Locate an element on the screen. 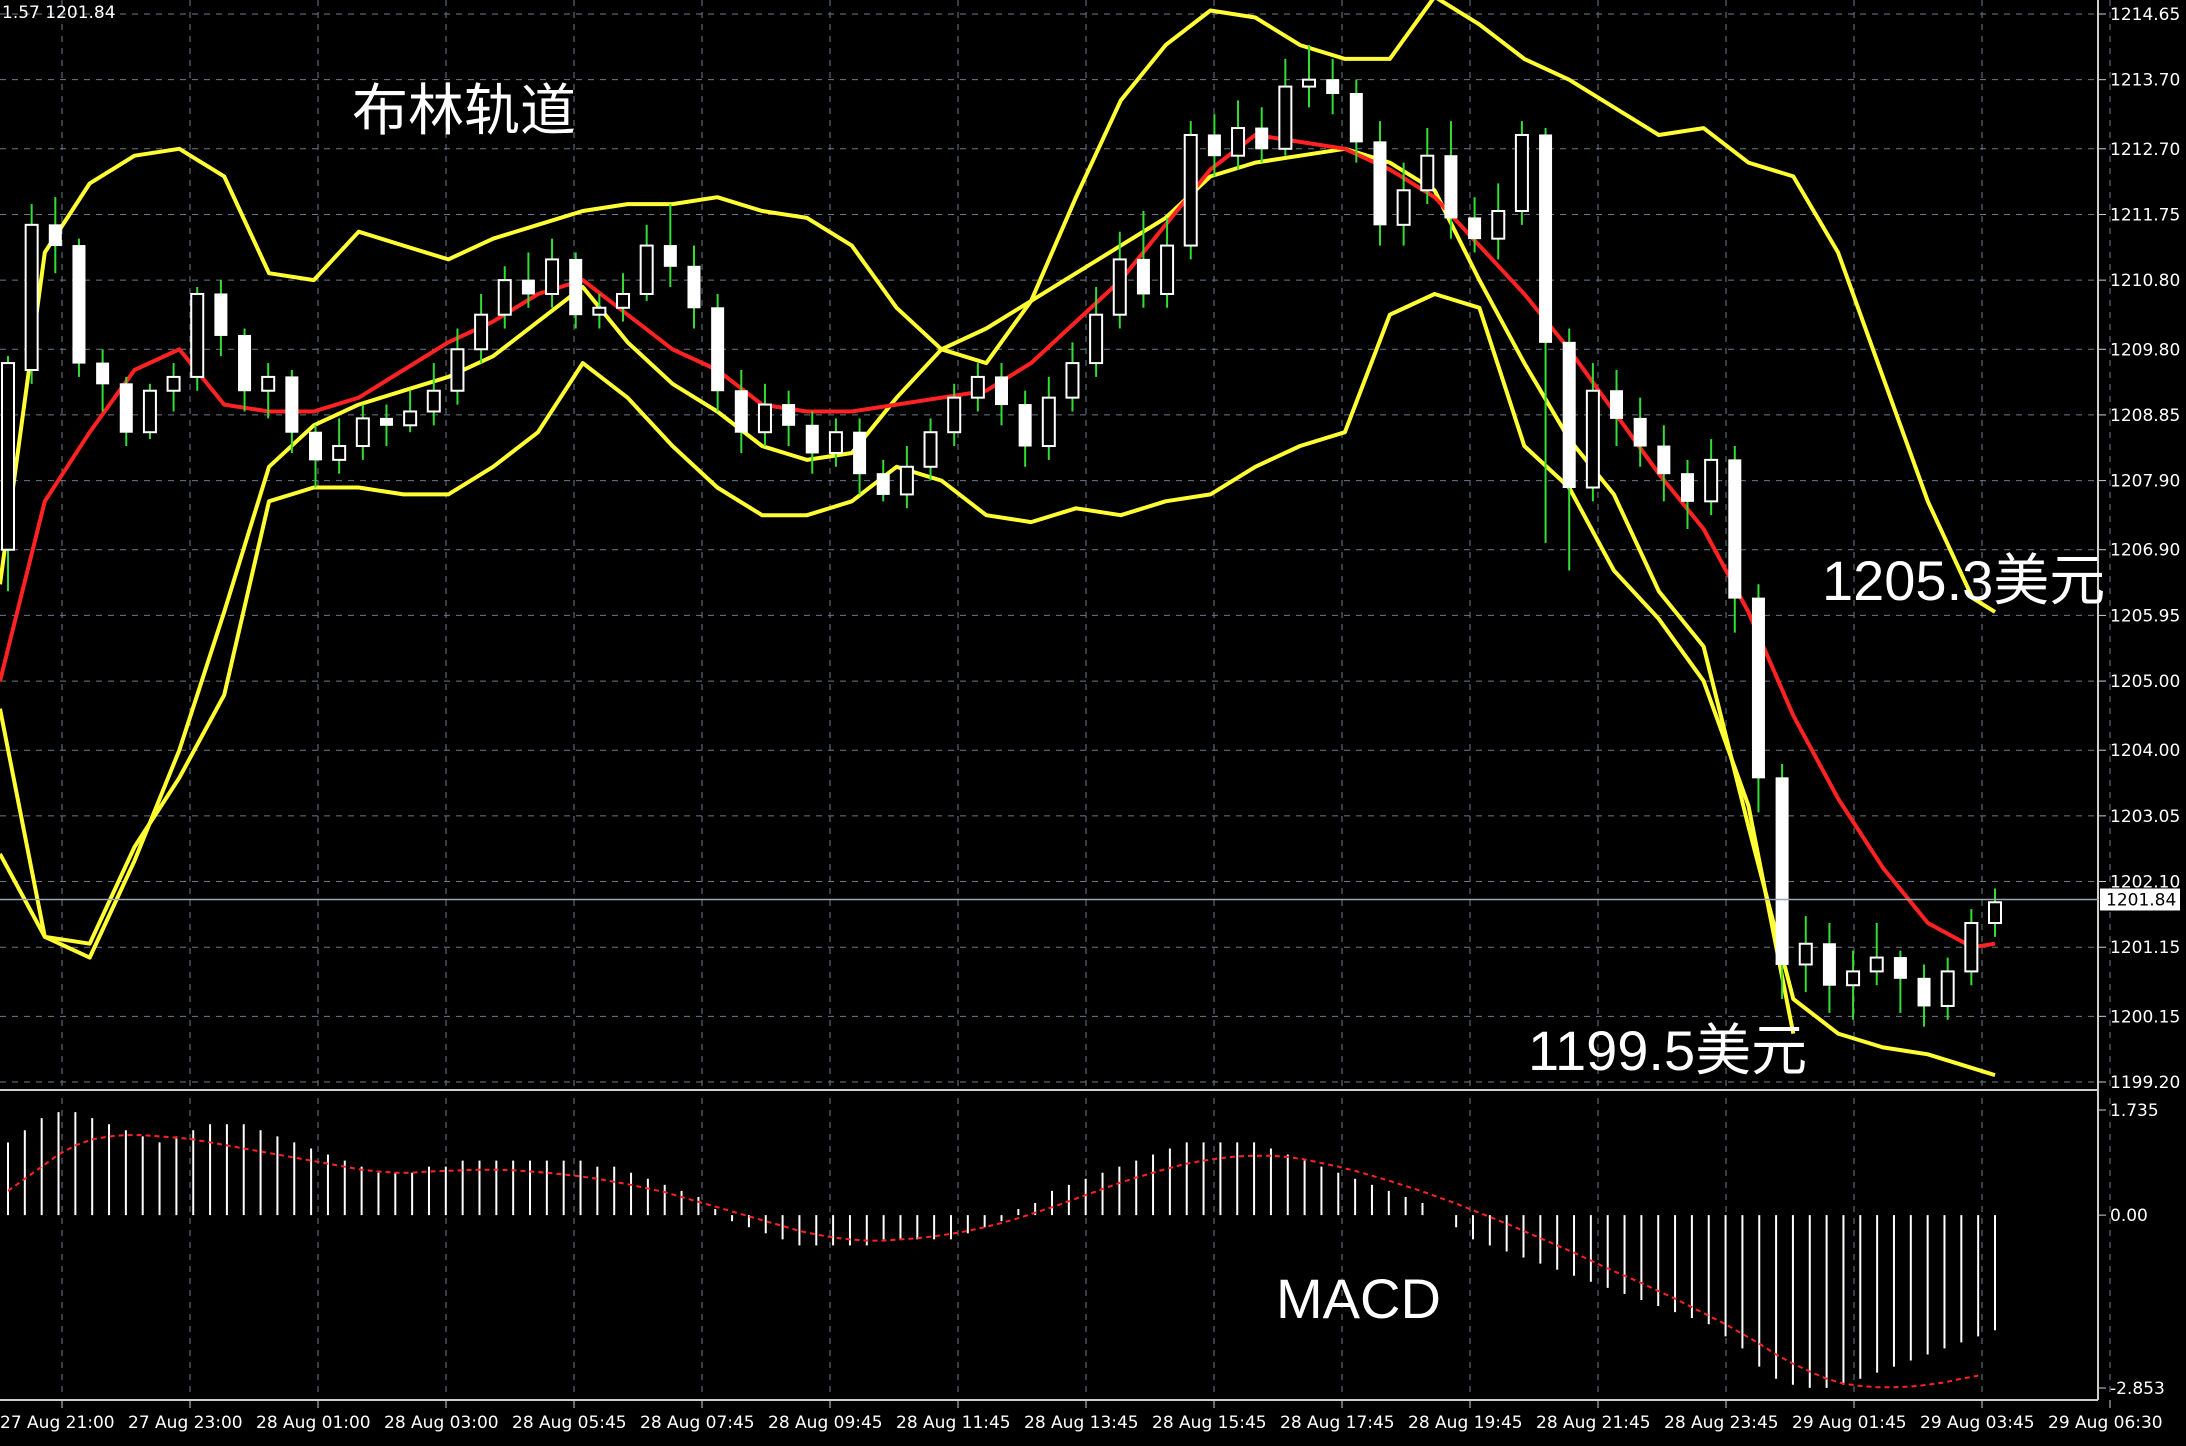 The width and height of the screenshot is (2186, 1446). time-tick-label: 28 Aug 19:45 is located at coordinates (1465, 1423).